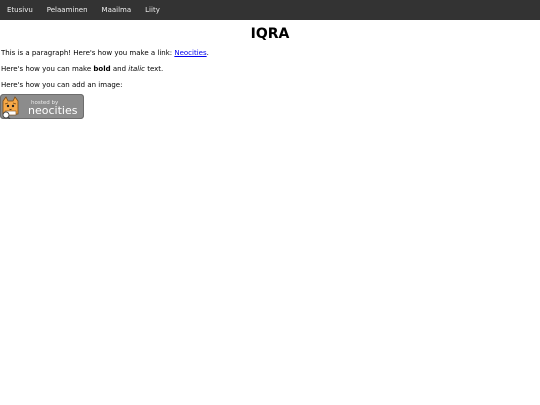  Describe the element at coordinates (190, 53) in the screenshot. I see `neocities-link: Neocities` at that location.